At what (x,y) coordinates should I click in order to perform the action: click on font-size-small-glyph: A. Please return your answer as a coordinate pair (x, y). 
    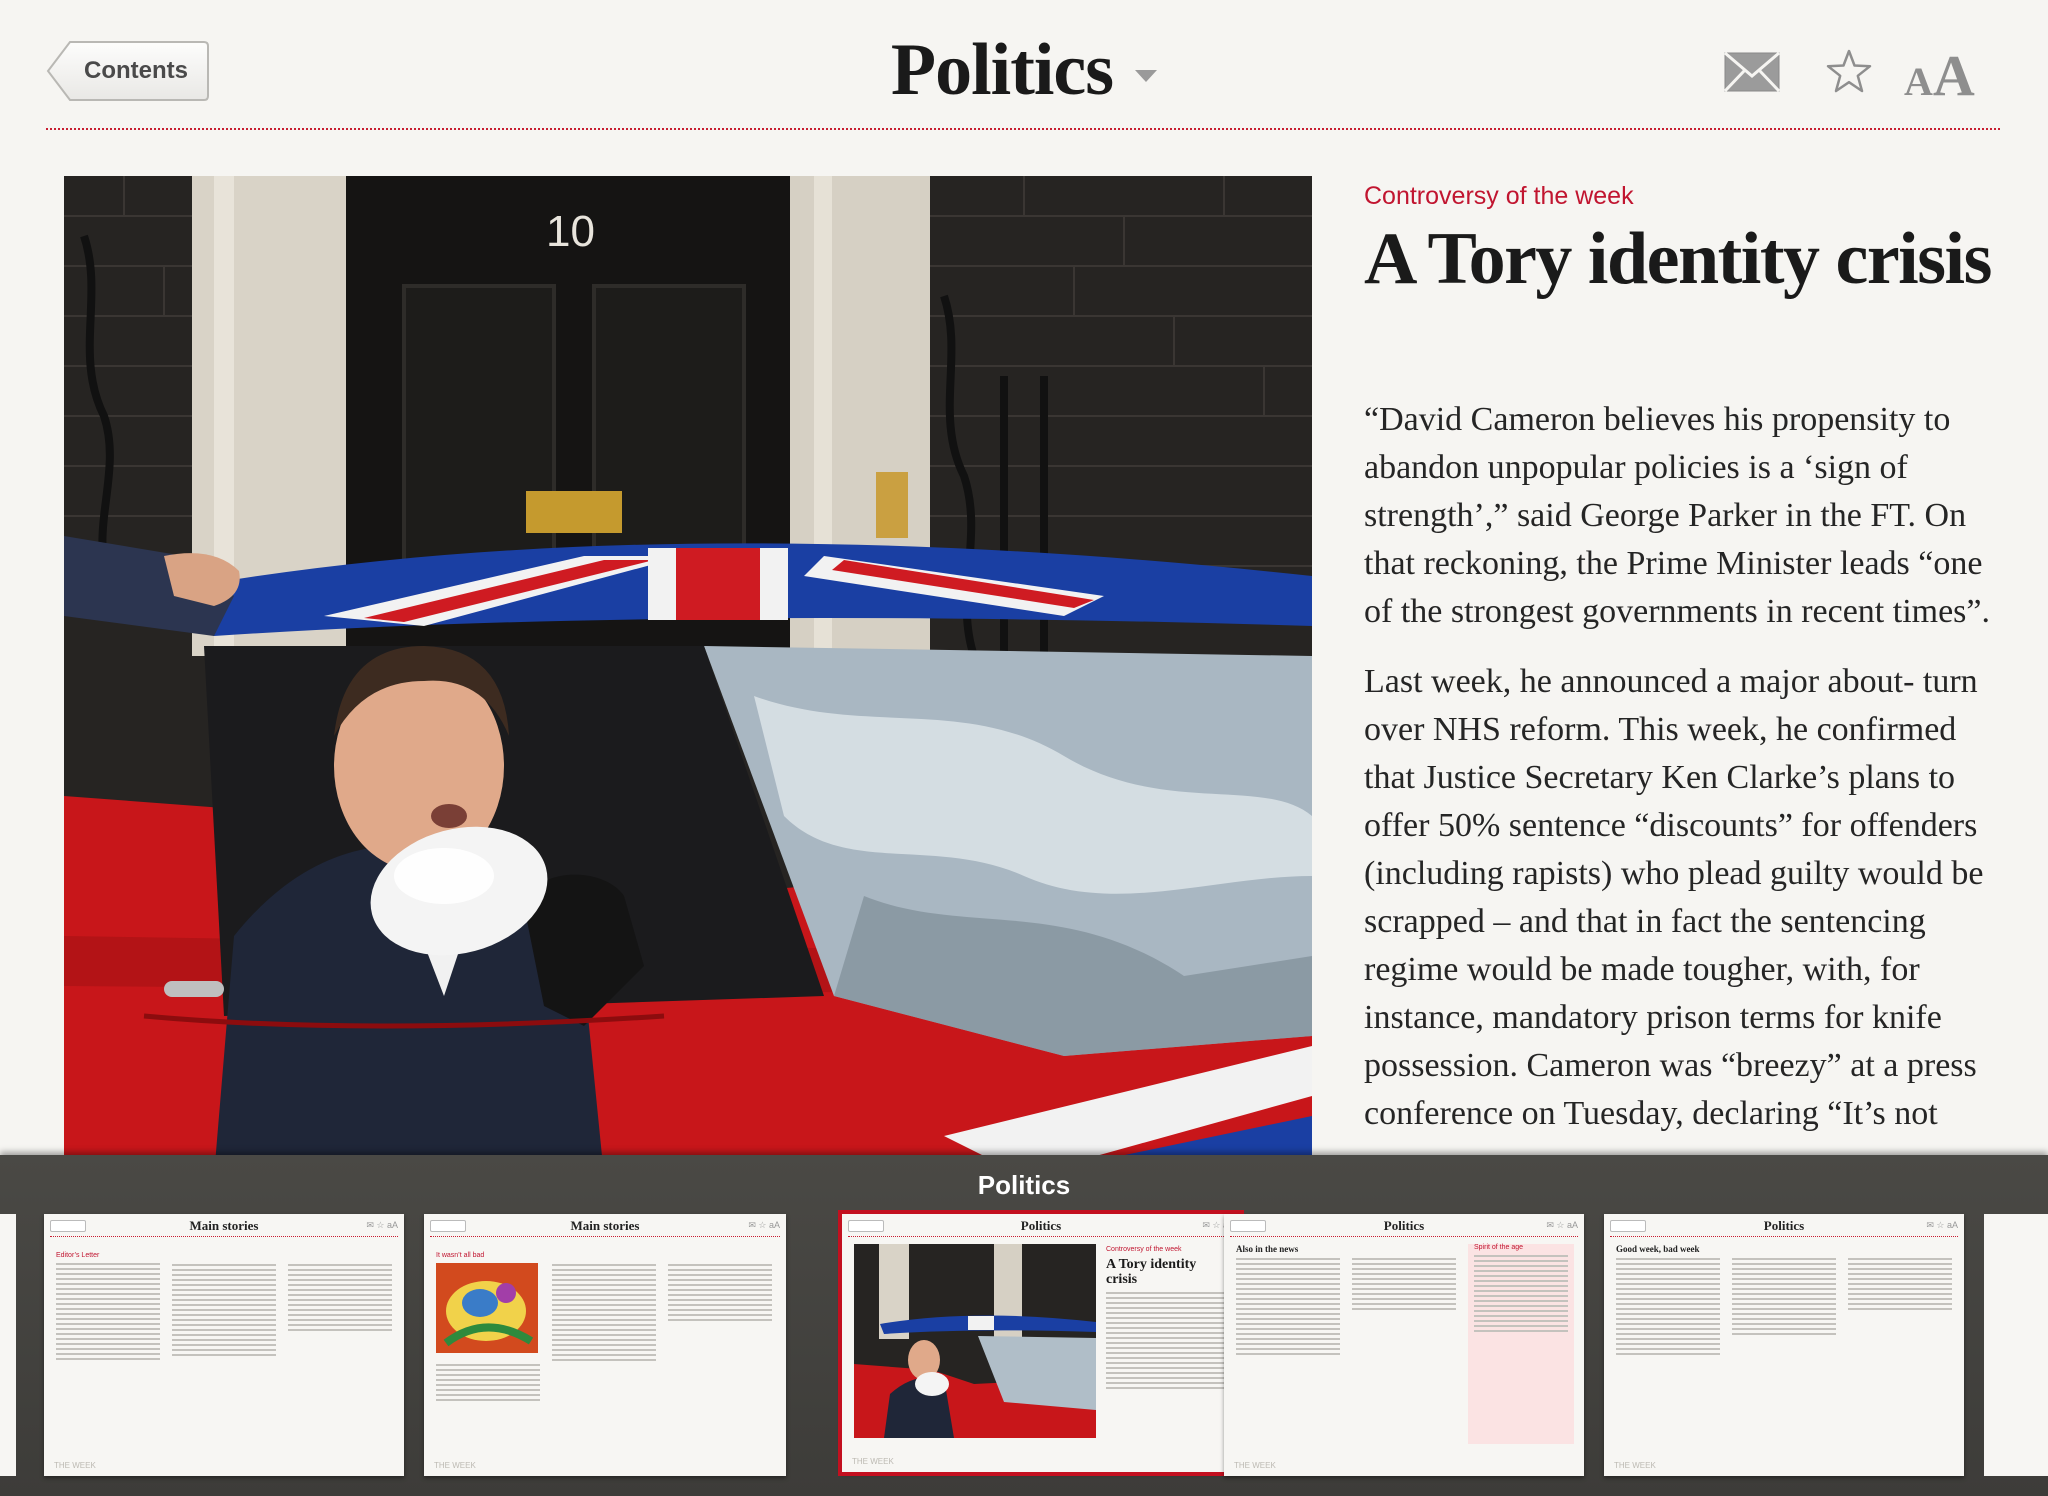
    Looking at the image, I should click on (1918, 81).